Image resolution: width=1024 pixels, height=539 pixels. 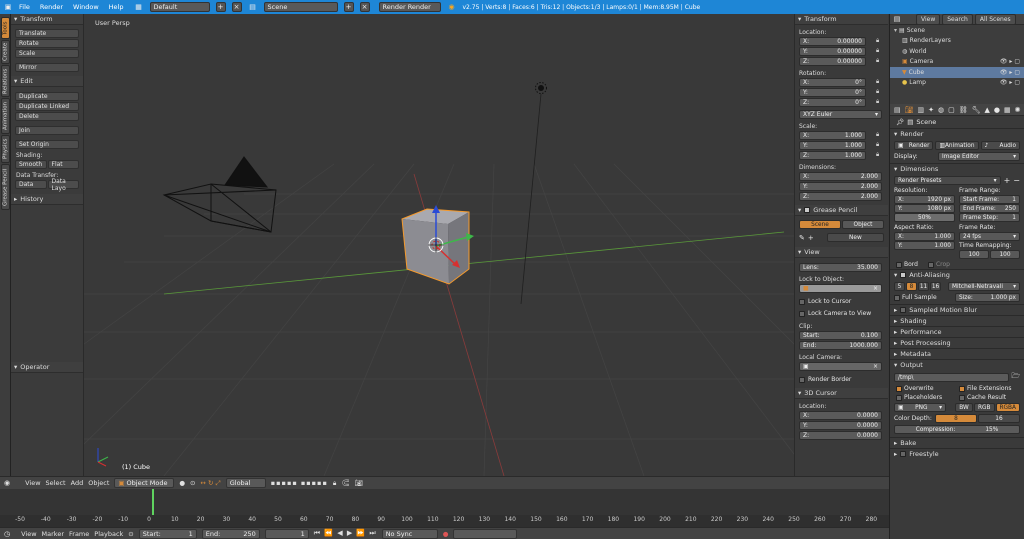 What do you see at coordinates (957, 133) in the screenshot?
I see `render-panel-header: ▾ Render` at bounding box center [957, 133].